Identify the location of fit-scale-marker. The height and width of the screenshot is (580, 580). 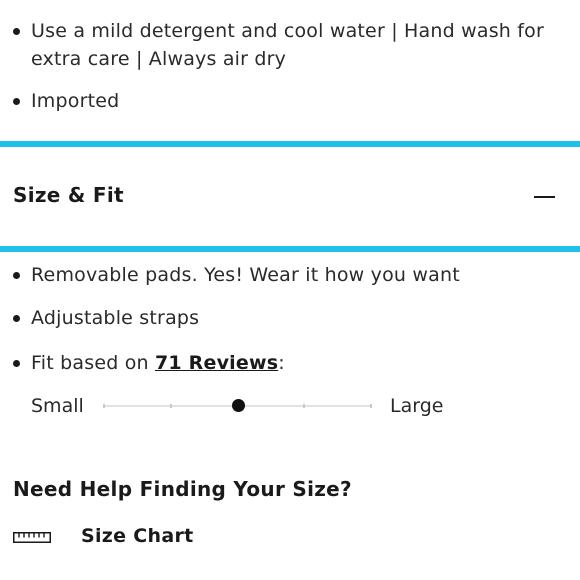
(238, 405).